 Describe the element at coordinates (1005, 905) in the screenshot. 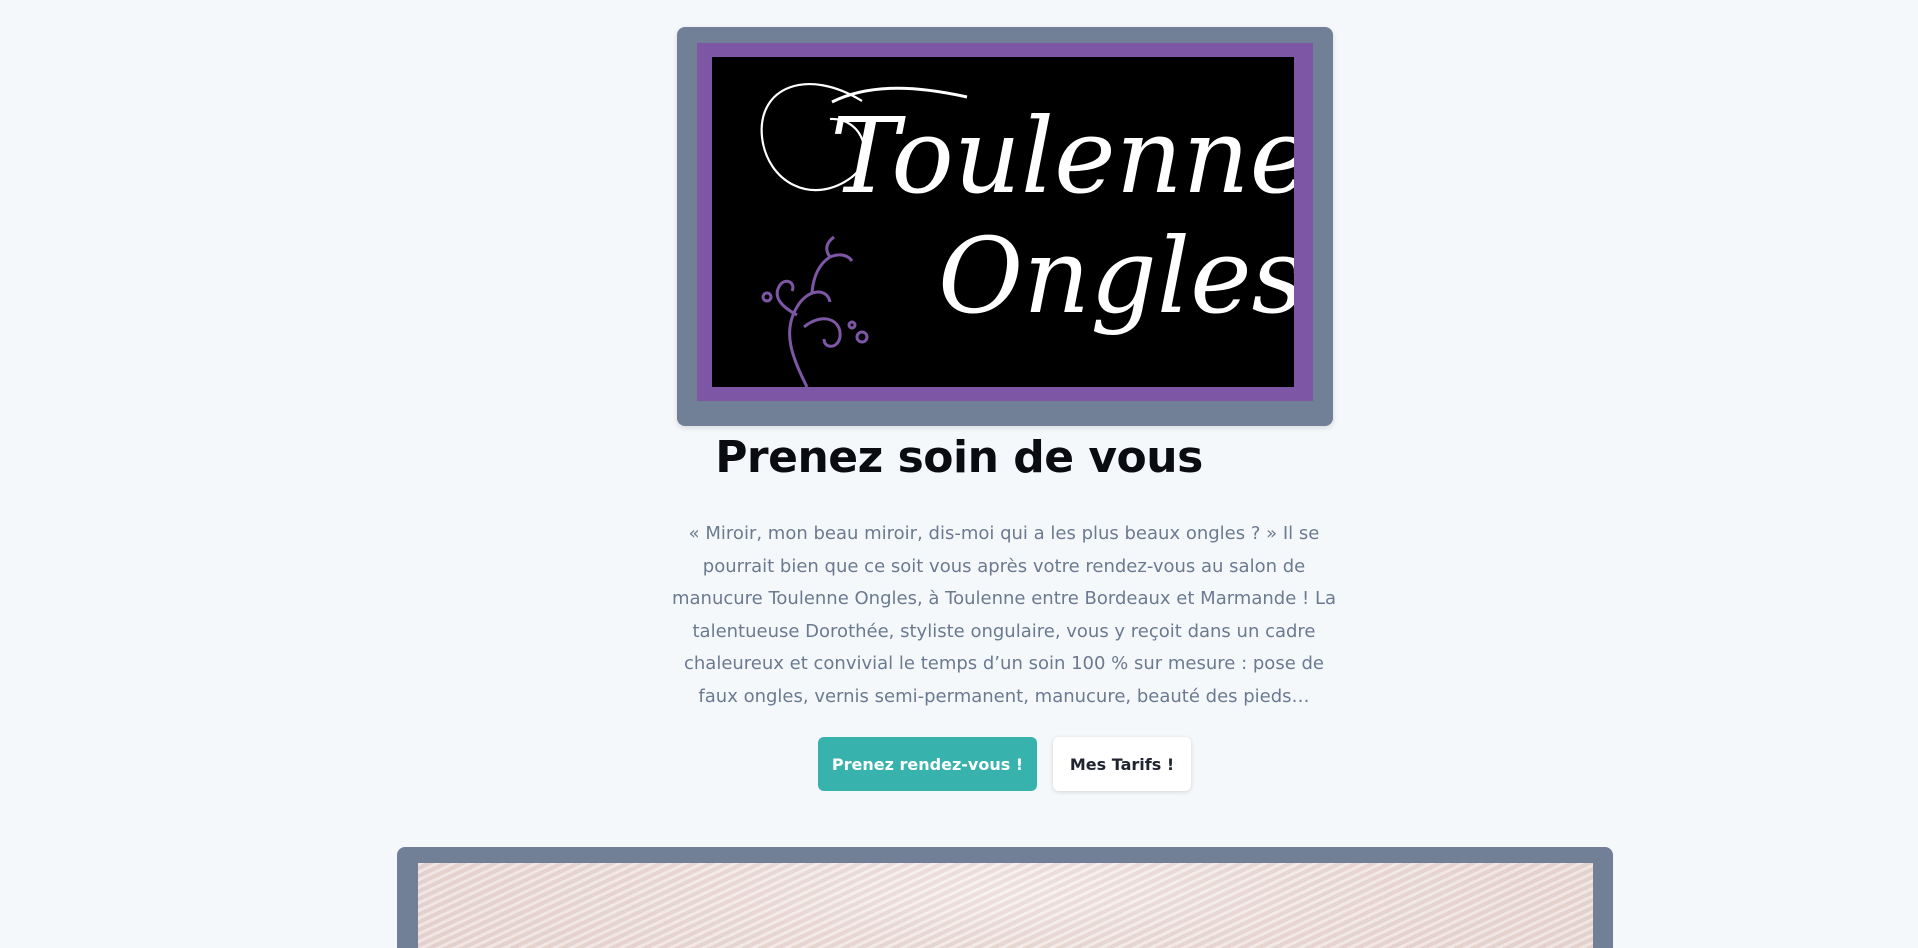

I see `salon-photo` at that location.